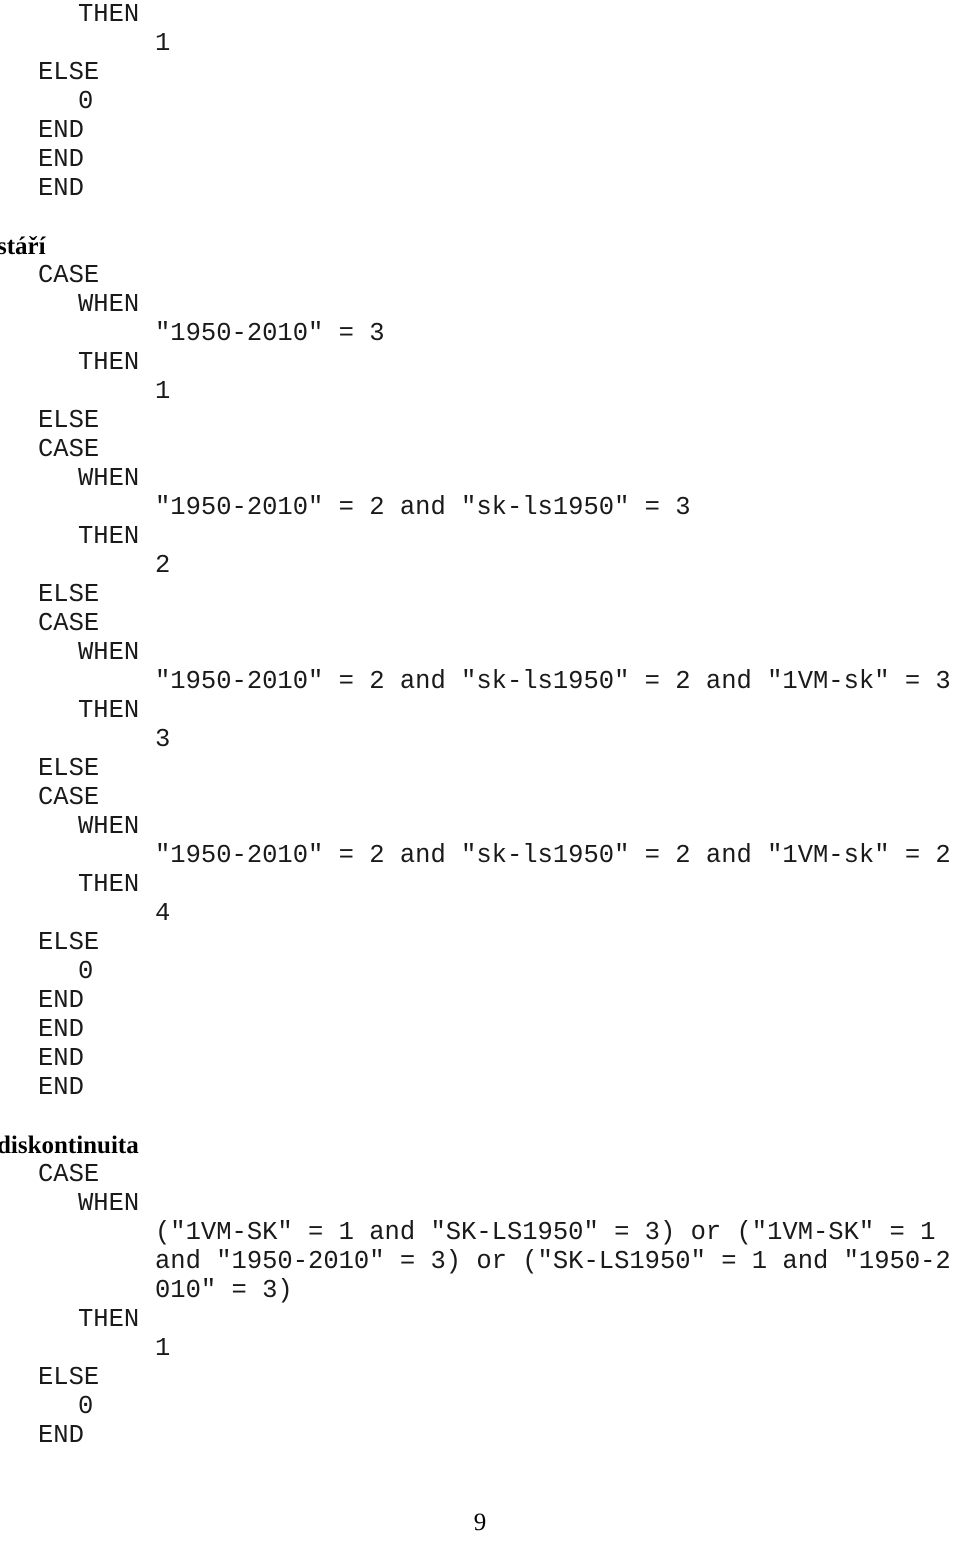 This screenshot has width=960, height=1548. Describe the element at coordinates (69, 1145) in the screenshot. I see `section-heading-diskontinuita: diskontinuita` at that location.